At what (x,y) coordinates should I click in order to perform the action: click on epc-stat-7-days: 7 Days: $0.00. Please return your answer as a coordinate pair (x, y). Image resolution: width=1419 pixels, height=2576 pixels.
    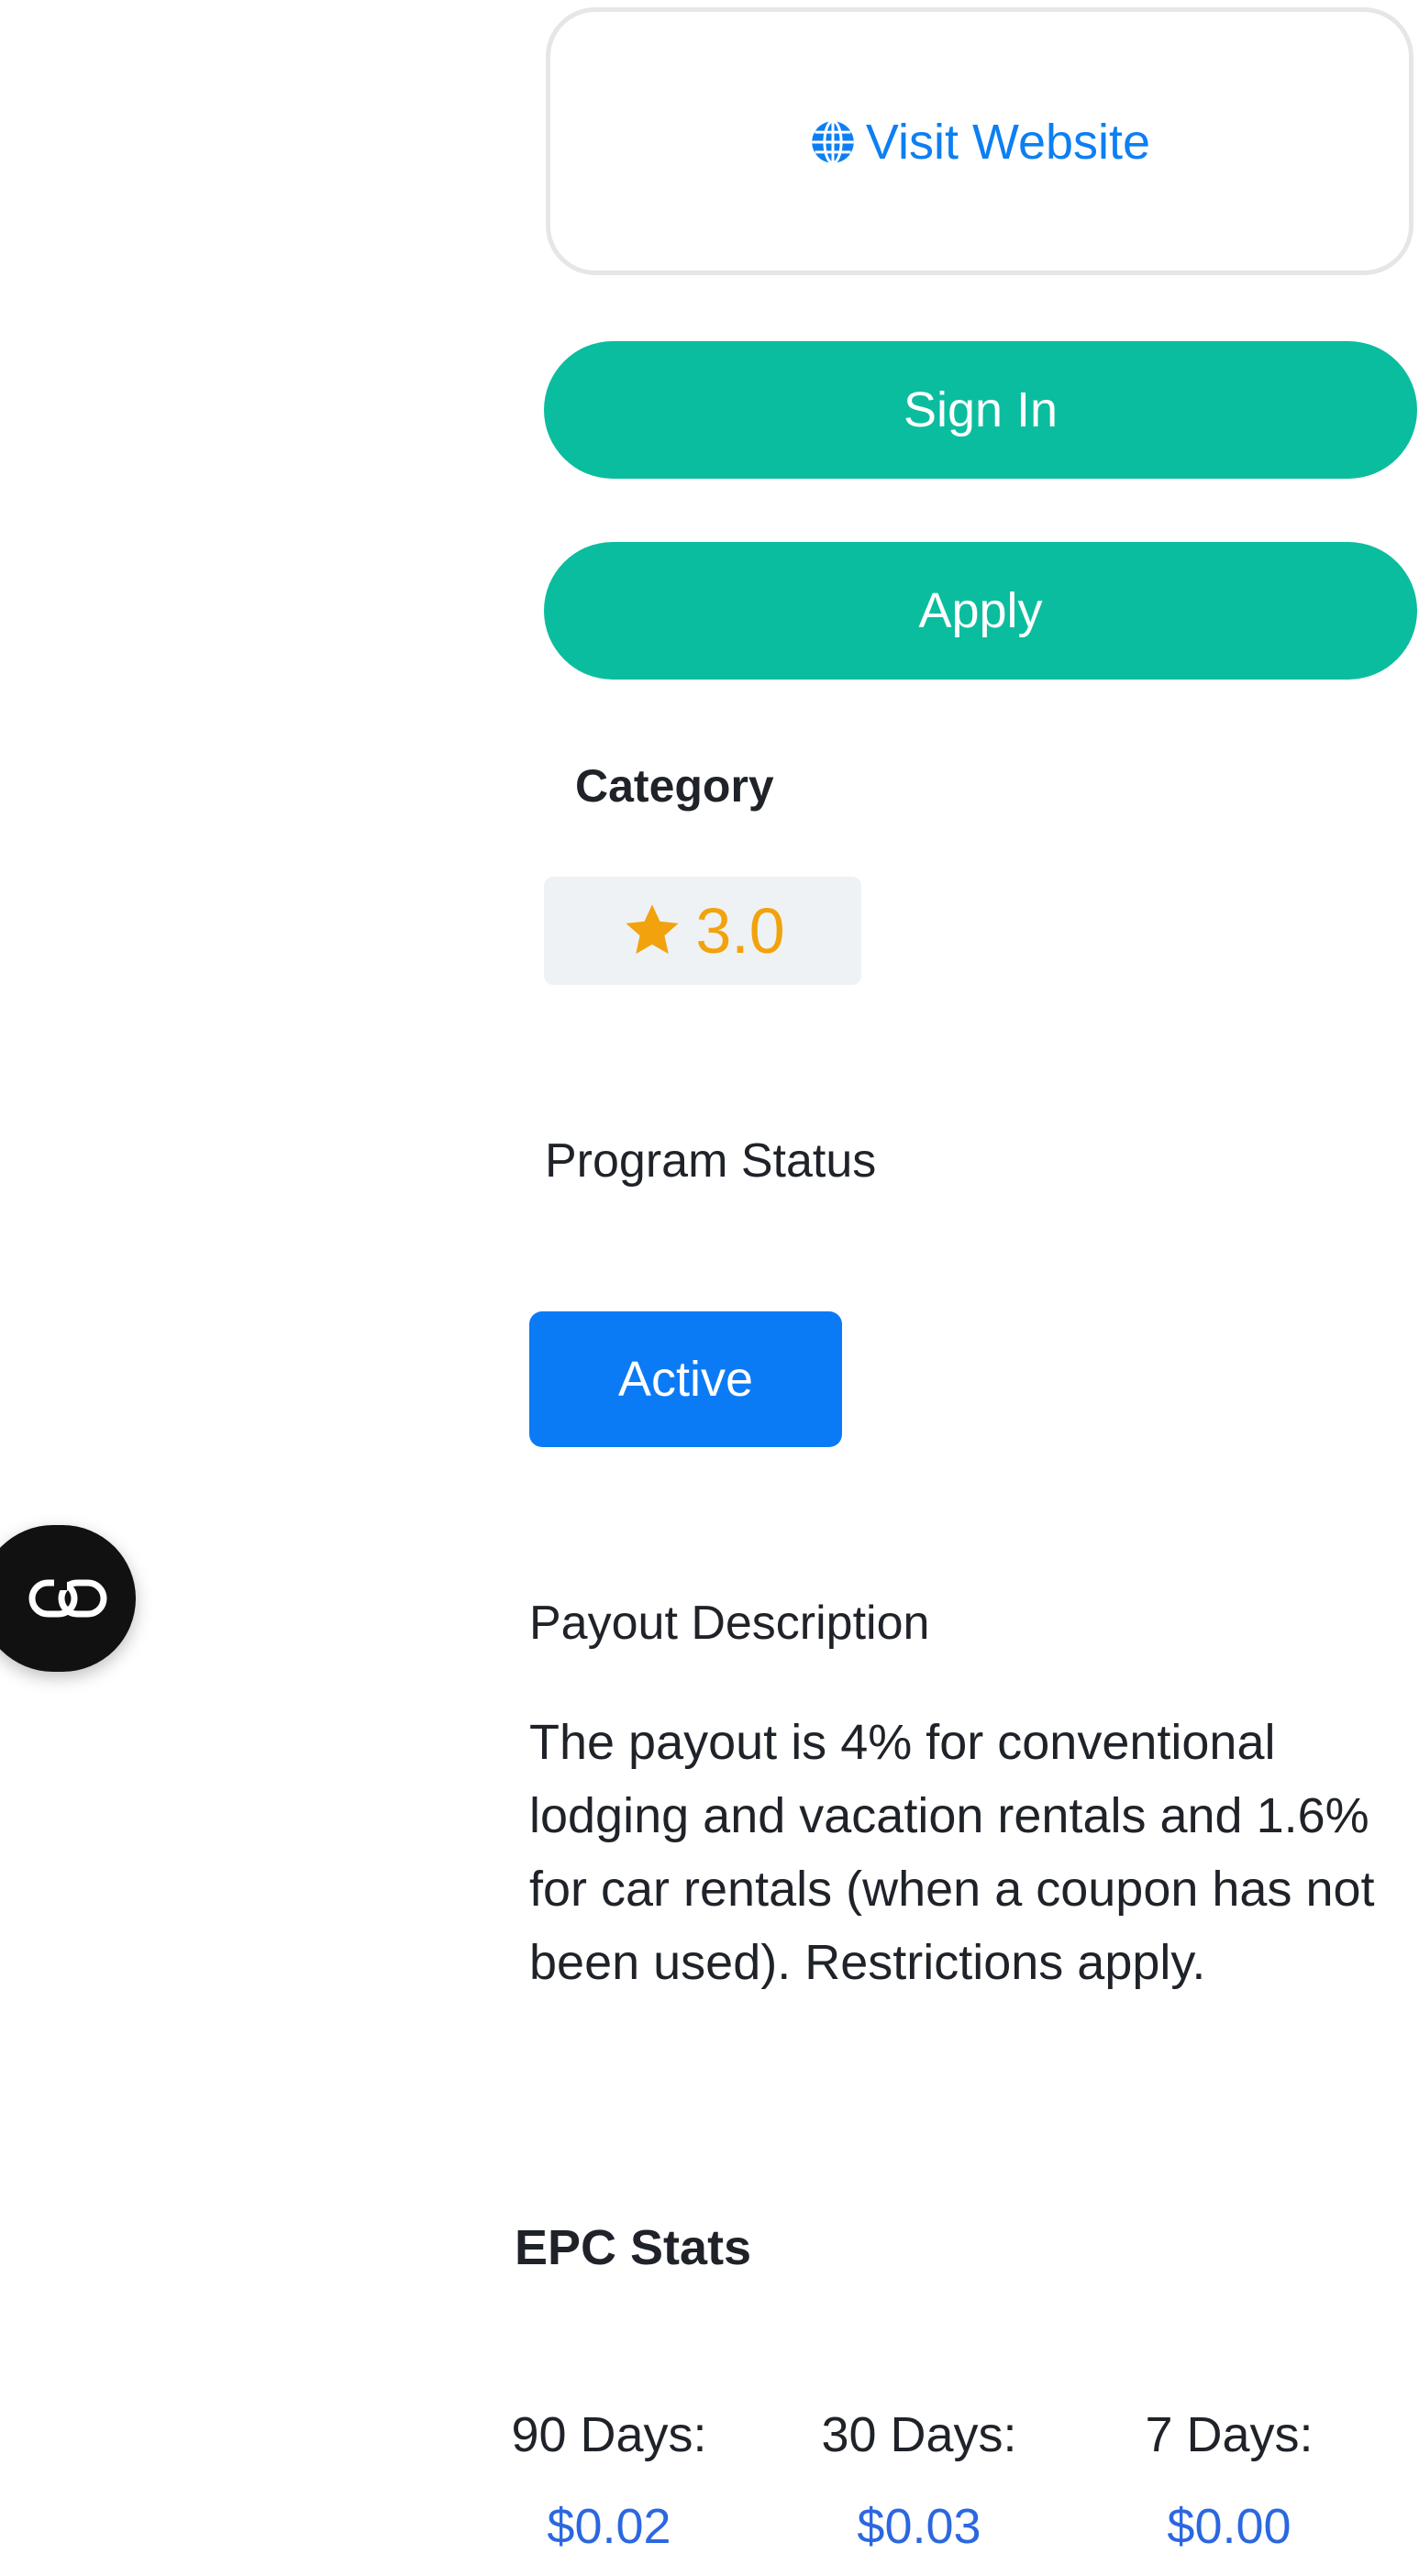
    Looking at the image, I should click on (1229, 2481).